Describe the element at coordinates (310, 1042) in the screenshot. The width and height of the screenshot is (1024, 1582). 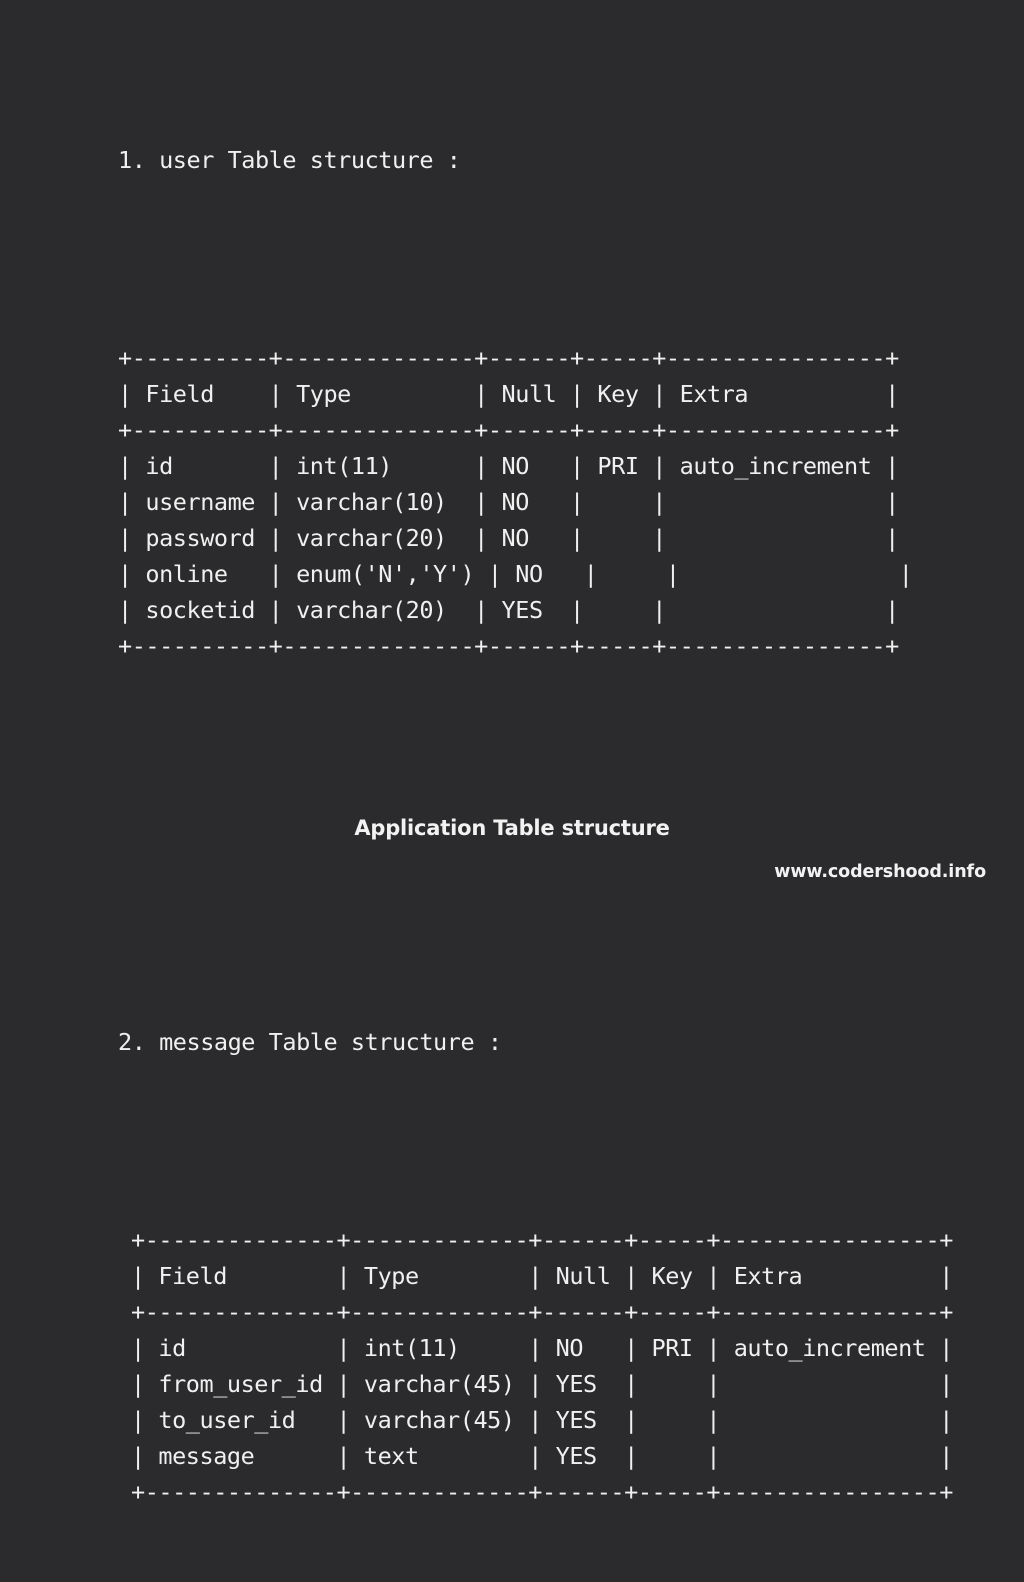
I see `message-table-heading: 2. message Table structure :` at that location.